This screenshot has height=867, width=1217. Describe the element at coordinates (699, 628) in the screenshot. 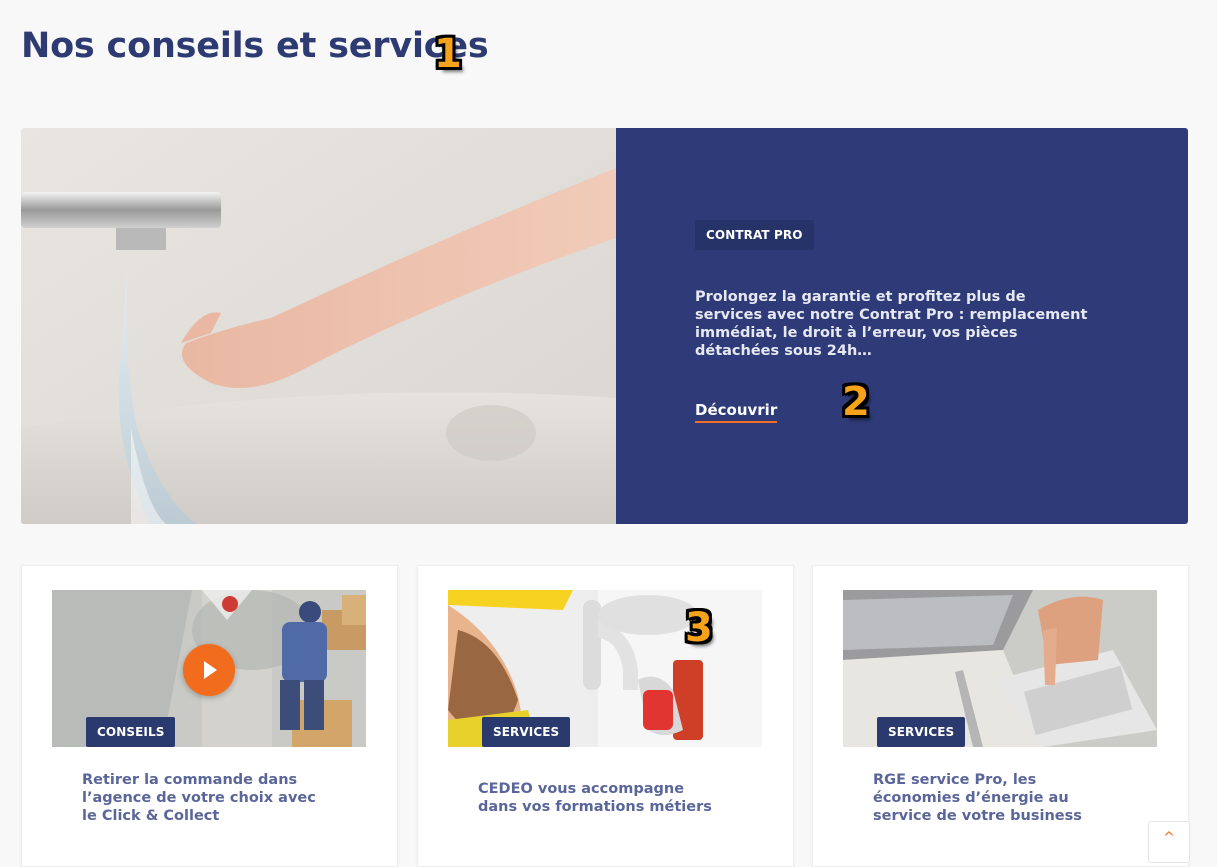

I see `annotation-marker-3: 3` at that location.